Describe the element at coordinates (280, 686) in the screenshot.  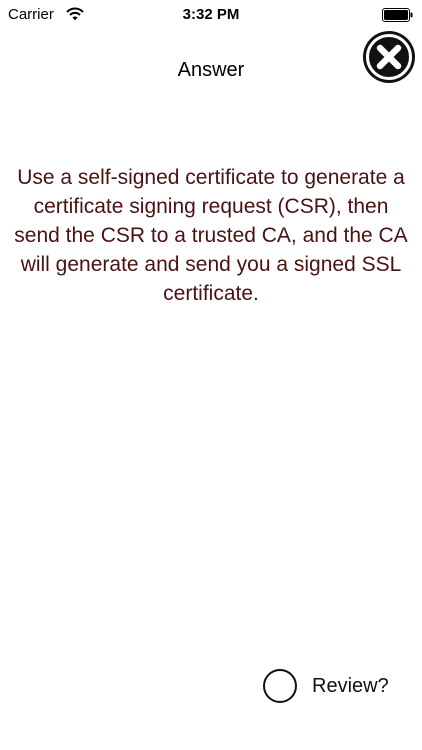
I see `review-checkbox` at that location.